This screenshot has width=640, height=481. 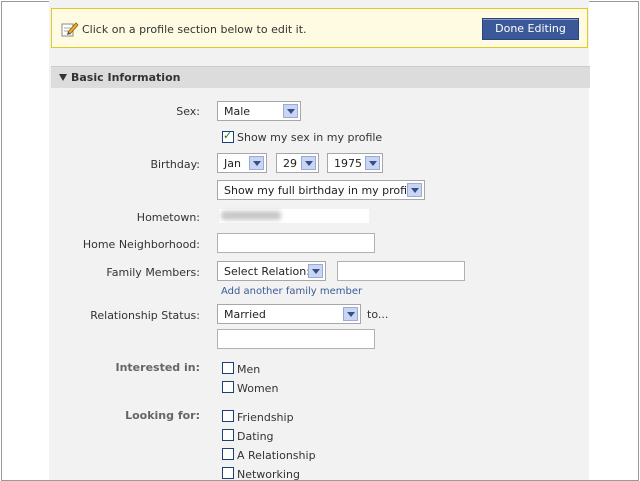 What do you see at coordinates (63, 77) in the screenshot?
I see `triangle-down-icon` at bounding box center [63, 77].